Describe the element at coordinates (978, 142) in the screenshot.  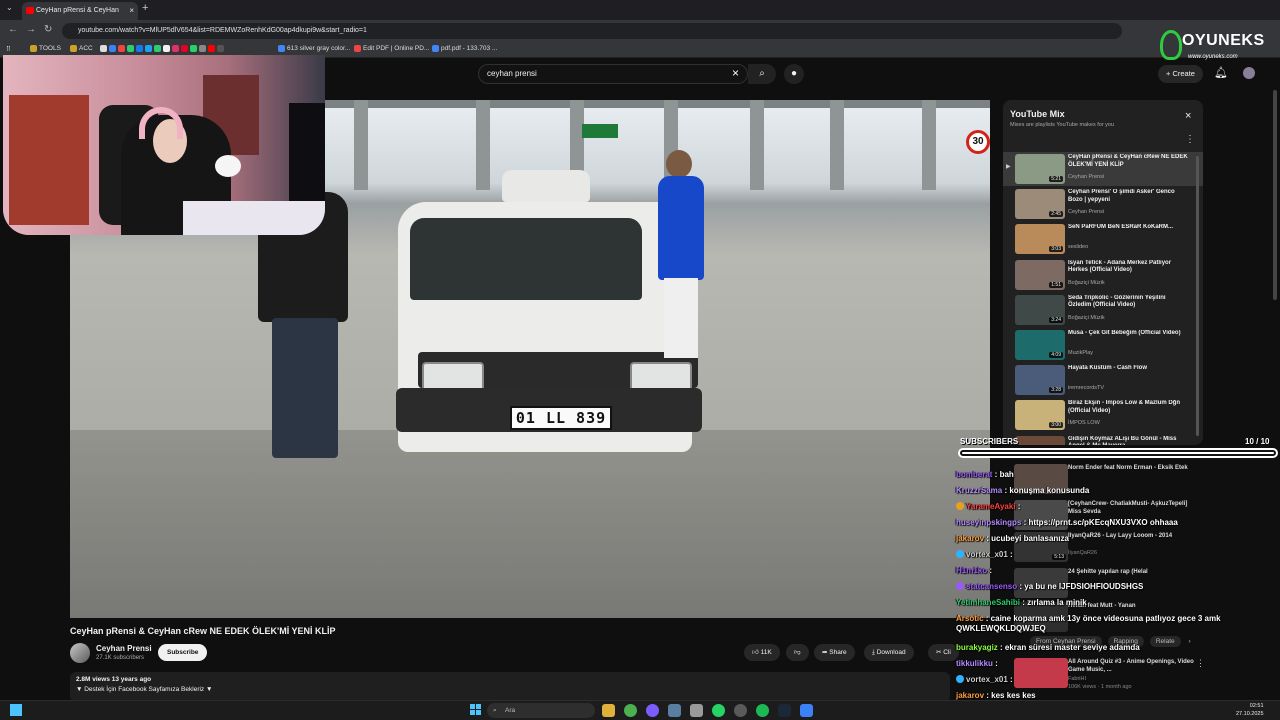
I see `speed-limit-sign: 30` at that location.